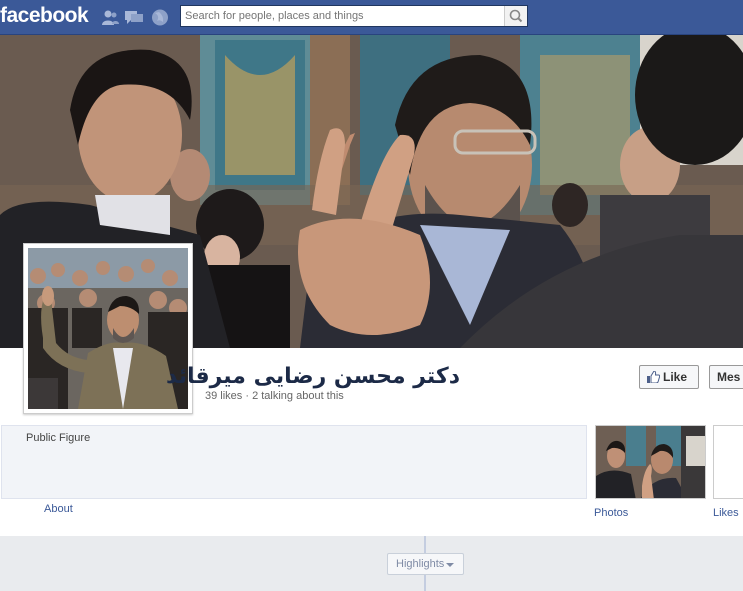 This screenshot has height=591, width=743. What do you see at coordinates (729, 377) in the screenshot?
I see `message-button-label: Mes` at bounding box center [729, 377].